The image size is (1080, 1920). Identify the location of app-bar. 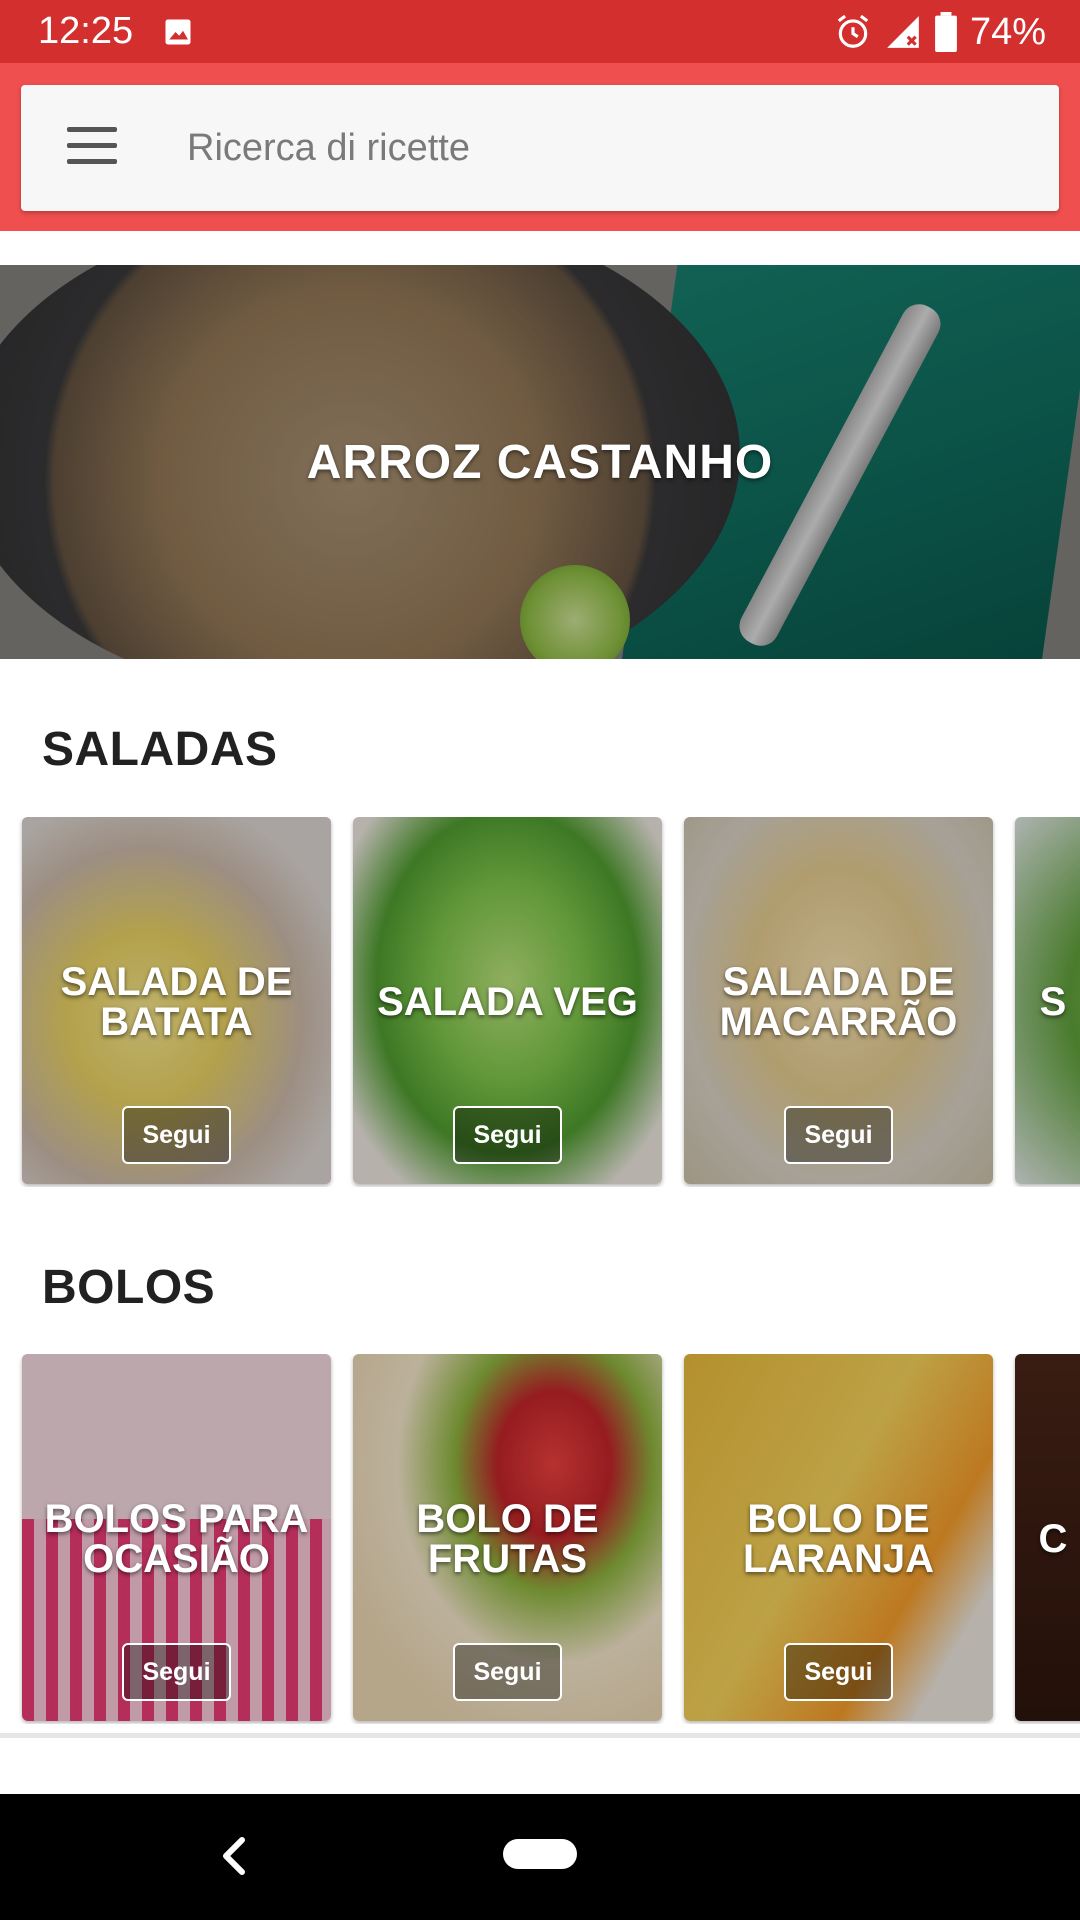
(540, 147).